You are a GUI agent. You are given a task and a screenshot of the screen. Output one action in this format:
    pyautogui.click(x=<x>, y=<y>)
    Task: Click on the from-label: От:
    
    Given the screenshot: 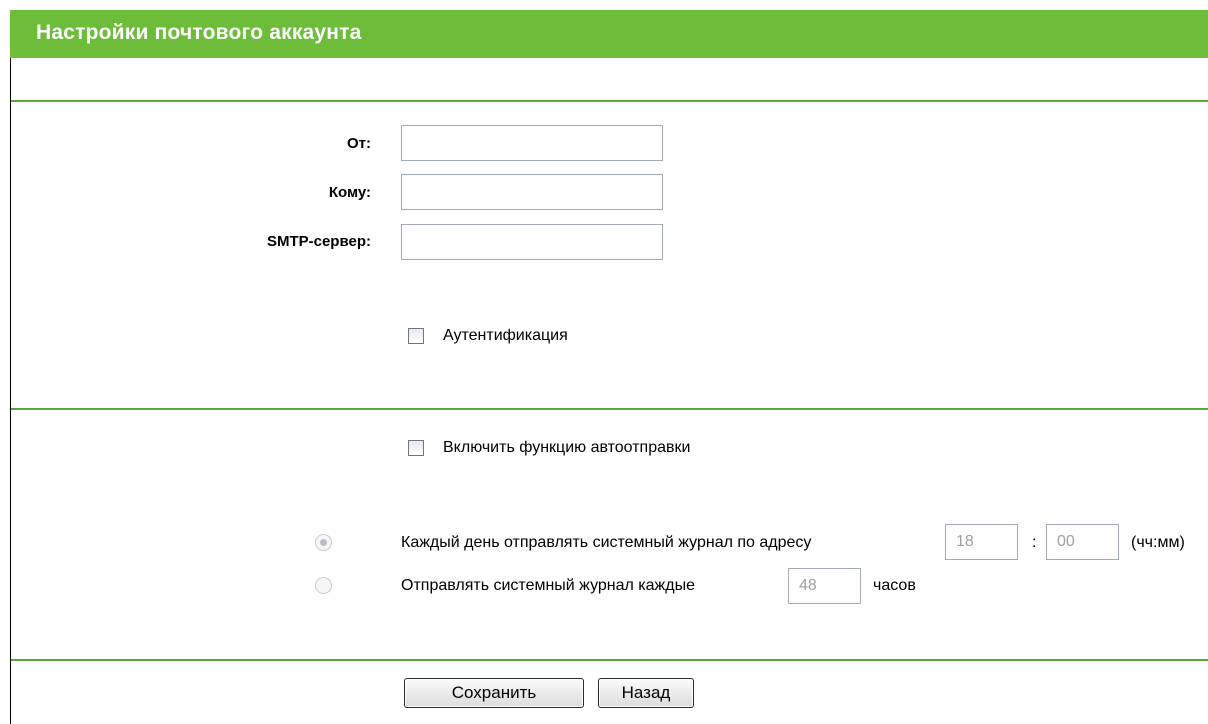 What is the action you would take?
    pyautogui.click(x=358, y=143)
    